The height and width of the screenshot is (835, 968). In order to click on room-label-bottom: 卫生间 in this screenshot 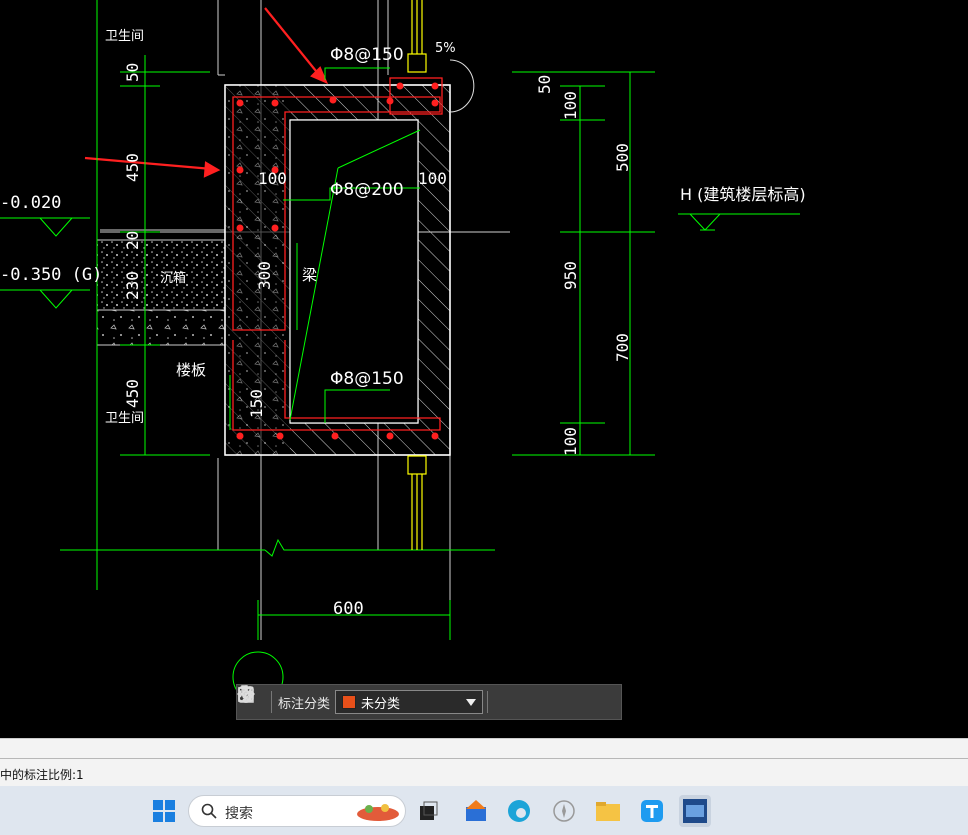, I will do `click(124, 418)`.